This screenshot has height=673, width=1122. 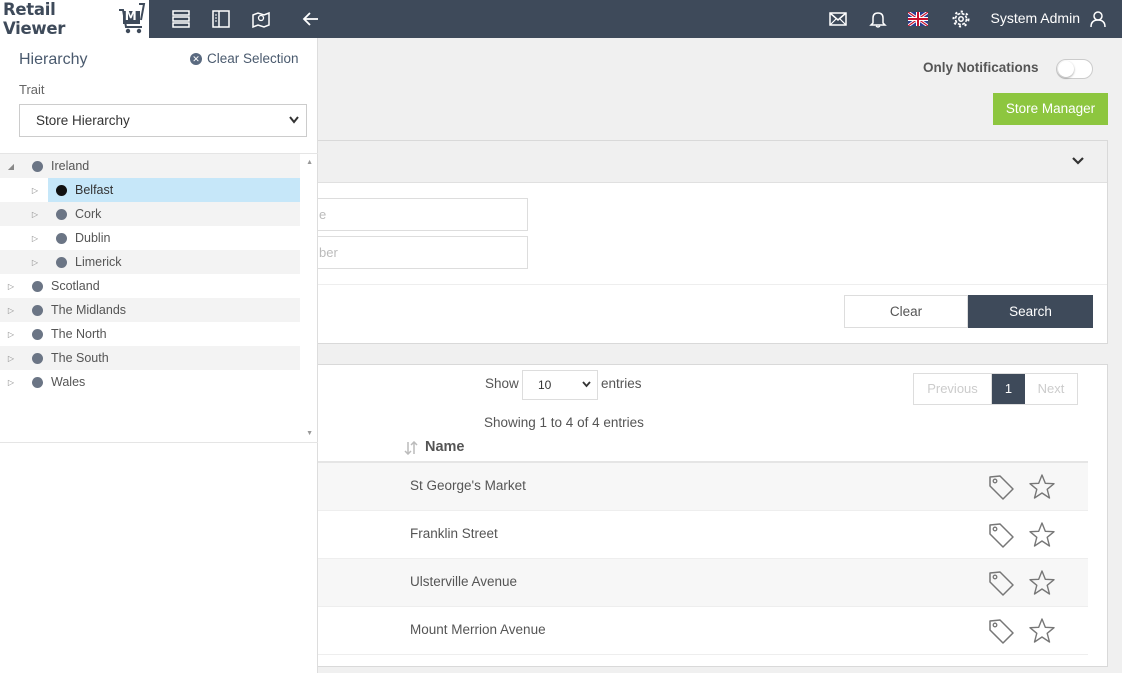 I want to click on tree-node-label: Wales, so click(x=68, y=382).